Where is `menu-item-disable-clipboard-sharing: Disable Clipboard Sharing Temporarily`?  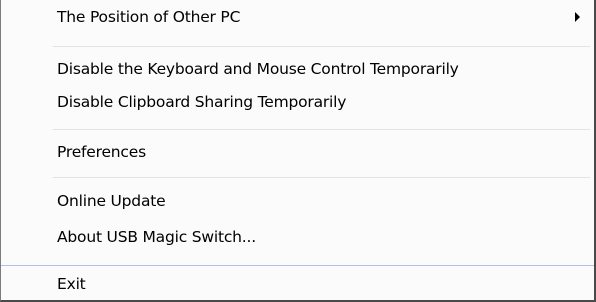
menu-item-disable-clipboard-sharing: Disable Clipboard Sharing Temporarily is located at coordinates (297, 102).